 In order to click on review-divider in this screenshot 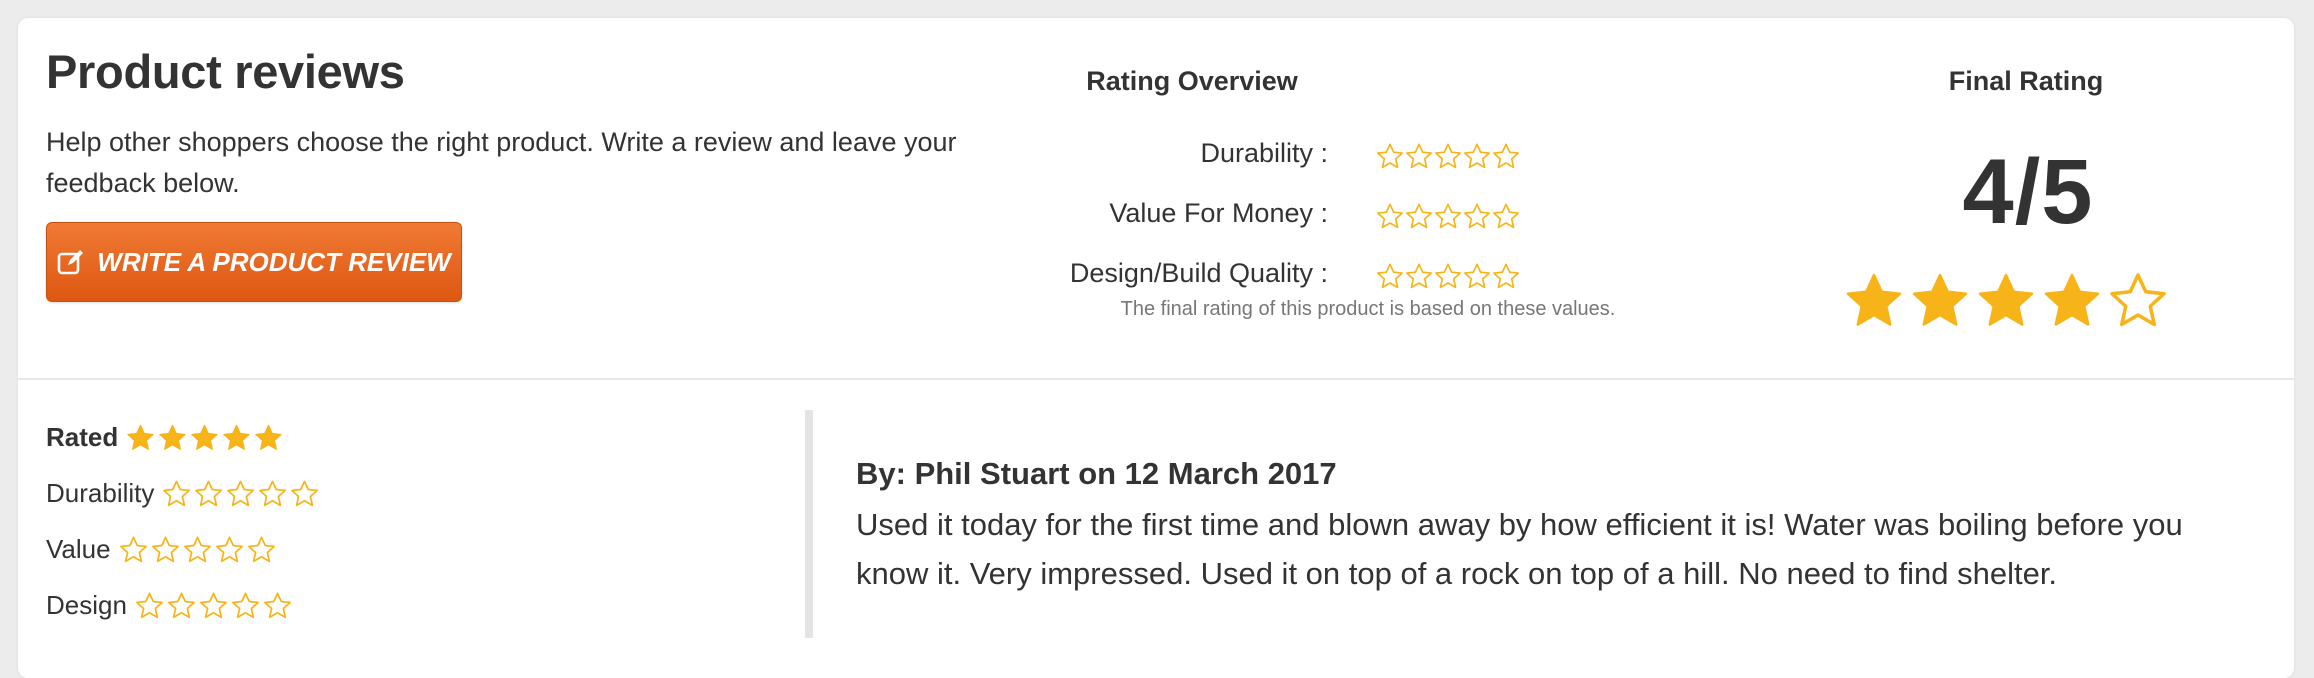, I will do `click(809, 524)`.